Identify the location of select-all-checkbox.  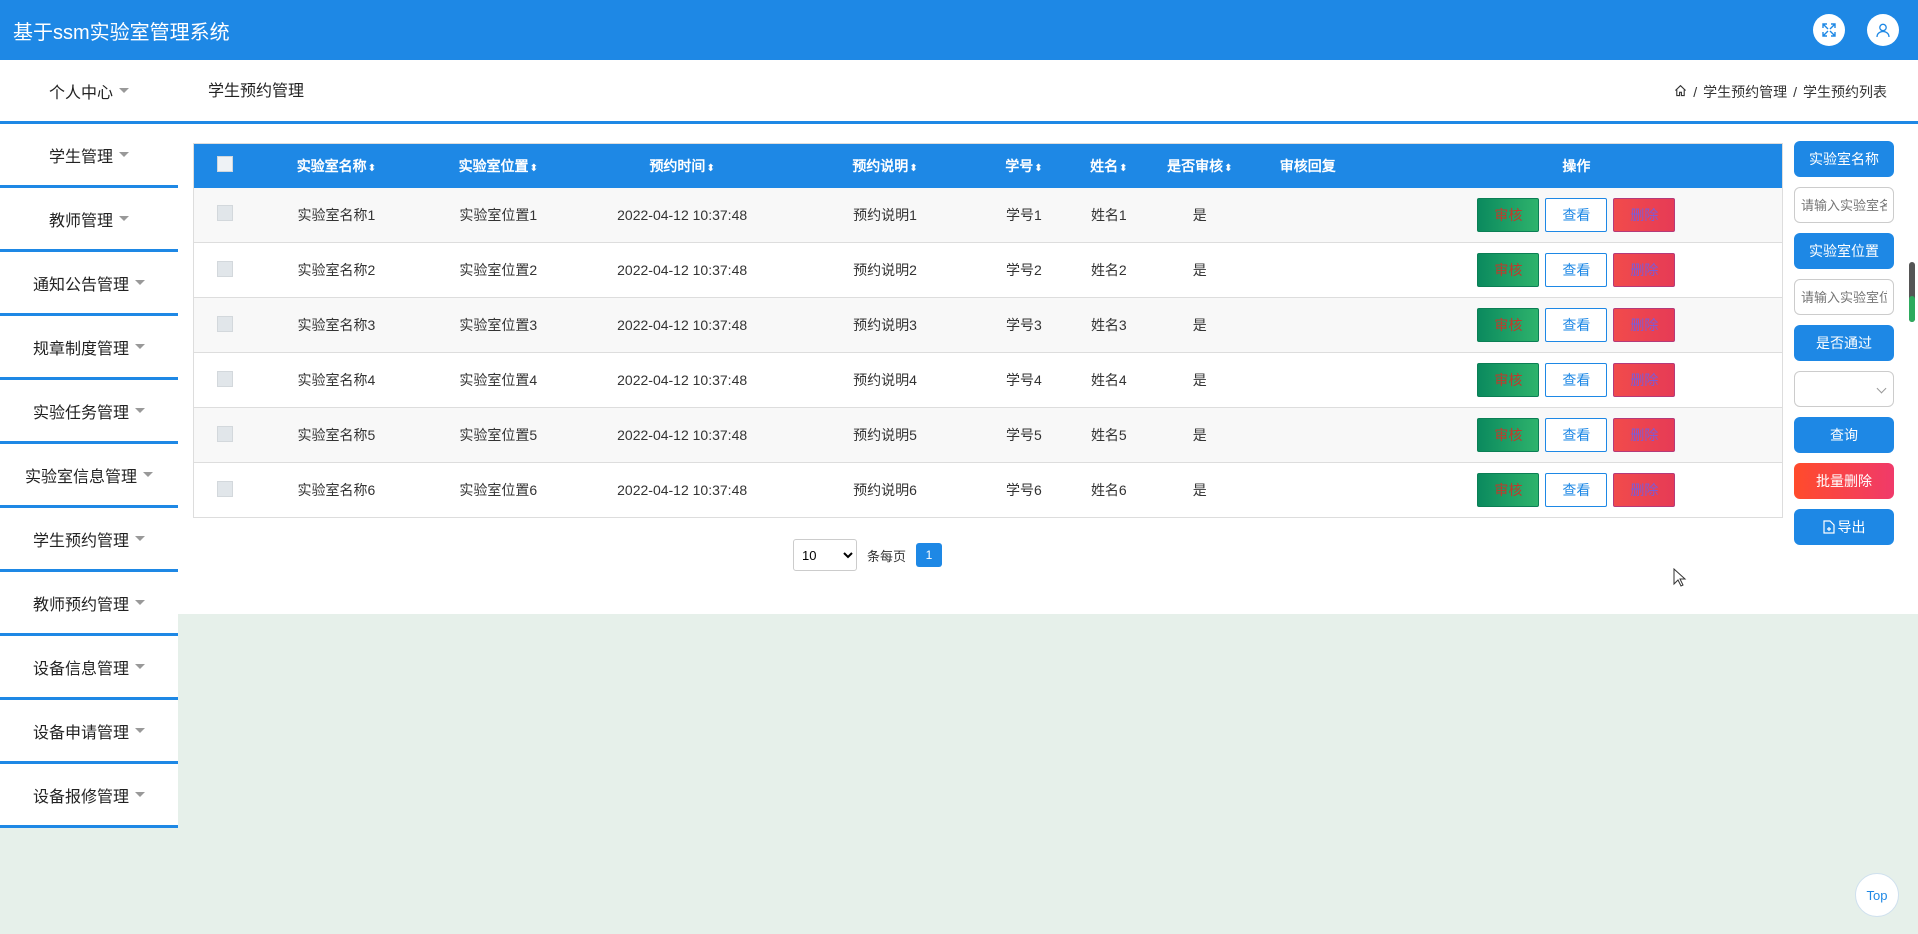
(224, 164).